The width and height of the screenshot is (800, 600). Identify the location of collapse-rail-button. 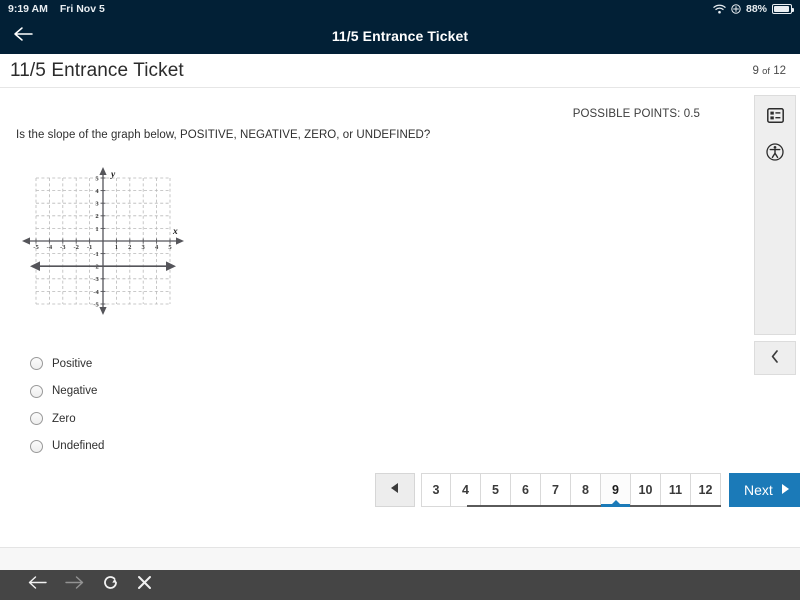
(775, 358).